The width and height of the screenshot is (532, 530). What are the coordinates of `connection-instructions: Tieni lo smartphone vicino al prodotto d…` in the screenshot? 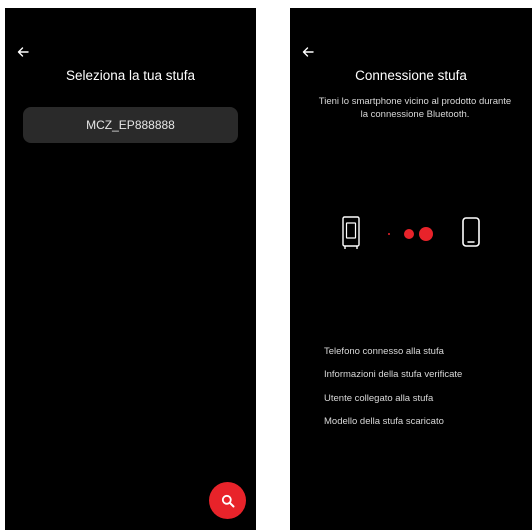 It's located at (415, 108).